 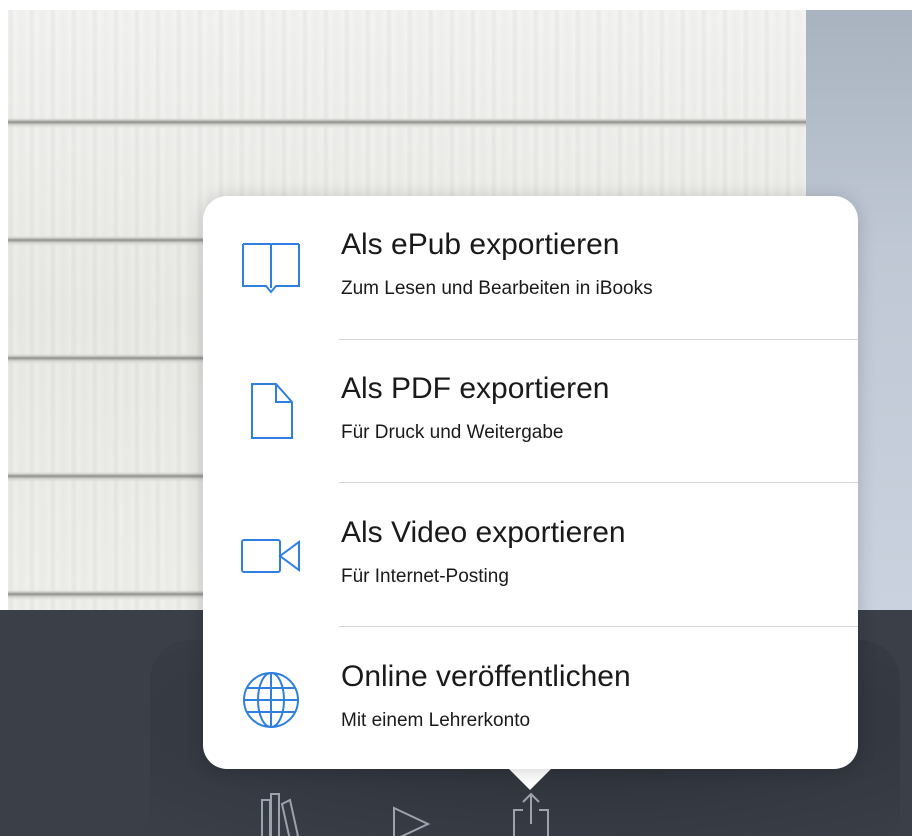 What do you see at coordinates (480, 244) in the screenshot?
I see `export-epub-title: Als ePub exportieren` at bounding box center [480, 244].